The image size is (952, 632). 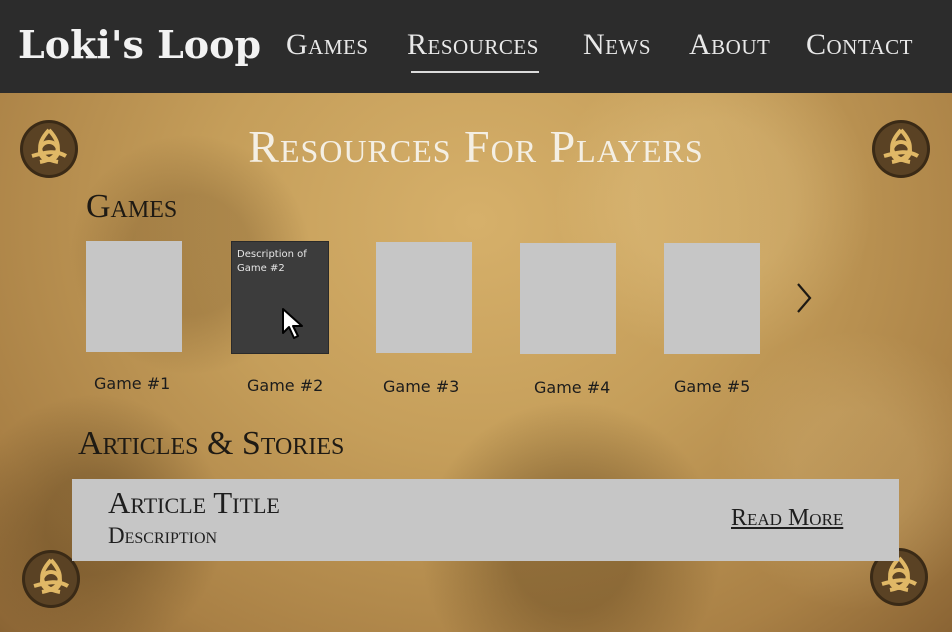 I want to click on nav-resources: Resources, so click(x=473, y=45).